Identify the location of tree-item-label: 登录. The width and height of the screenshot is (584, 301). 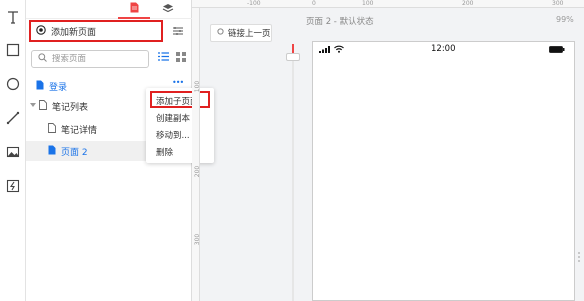
(58, 87).